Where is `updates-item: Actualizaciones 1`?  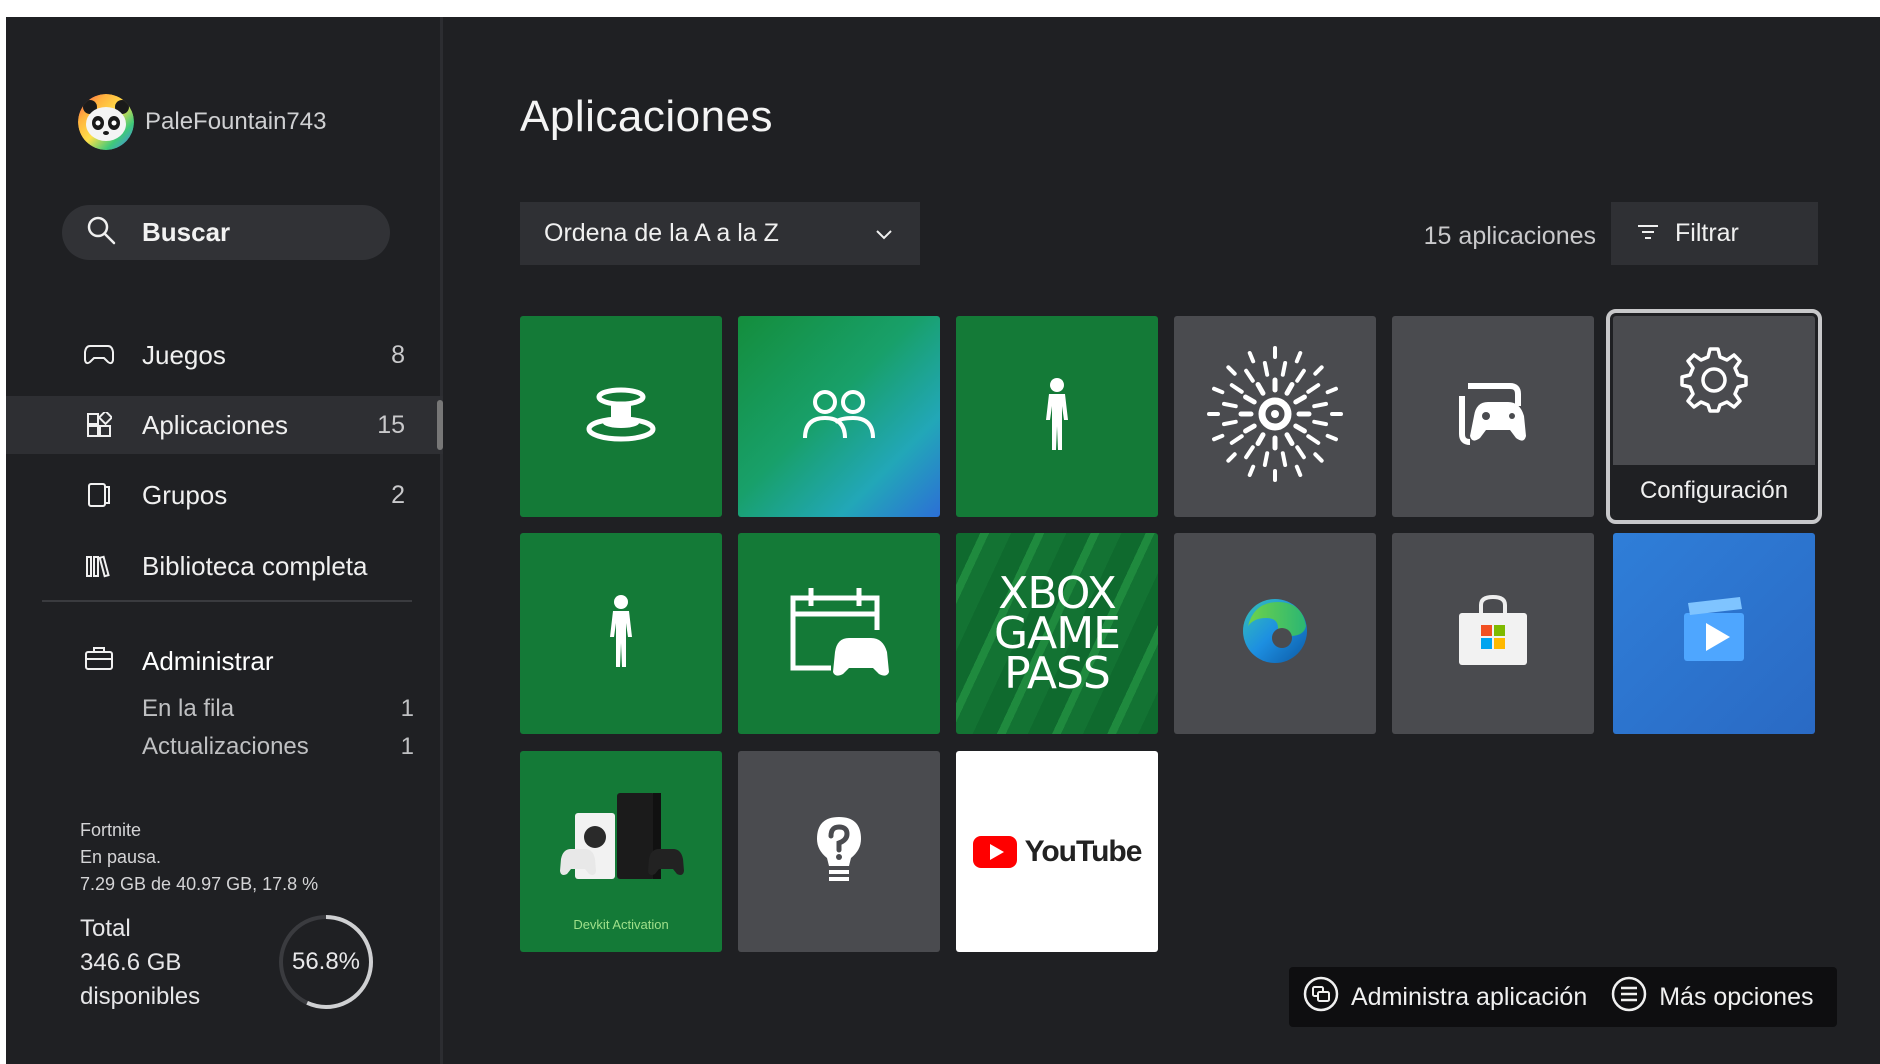 updates-item: Actualizaciones 1 is located at coordinates (249, 747).